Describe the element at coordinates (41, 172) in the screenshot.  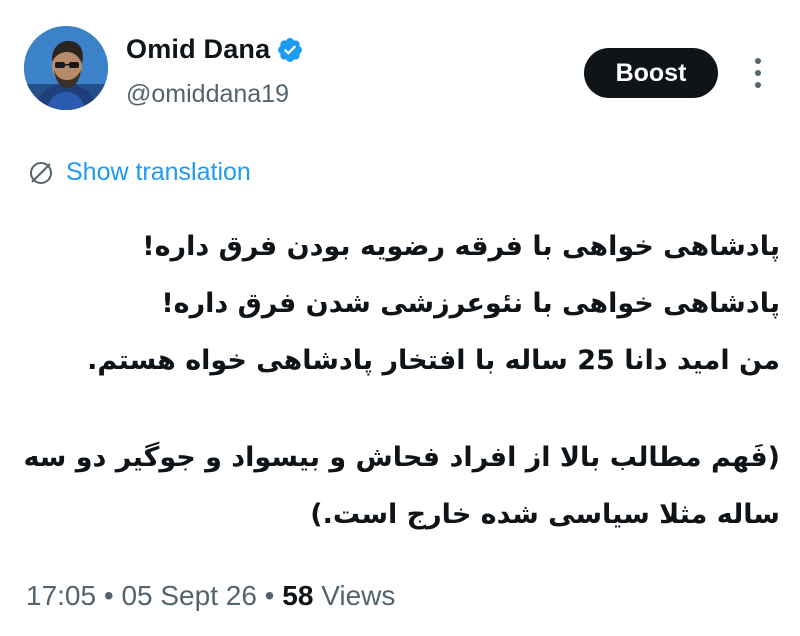
I see `globe-translate-icon` at that location.